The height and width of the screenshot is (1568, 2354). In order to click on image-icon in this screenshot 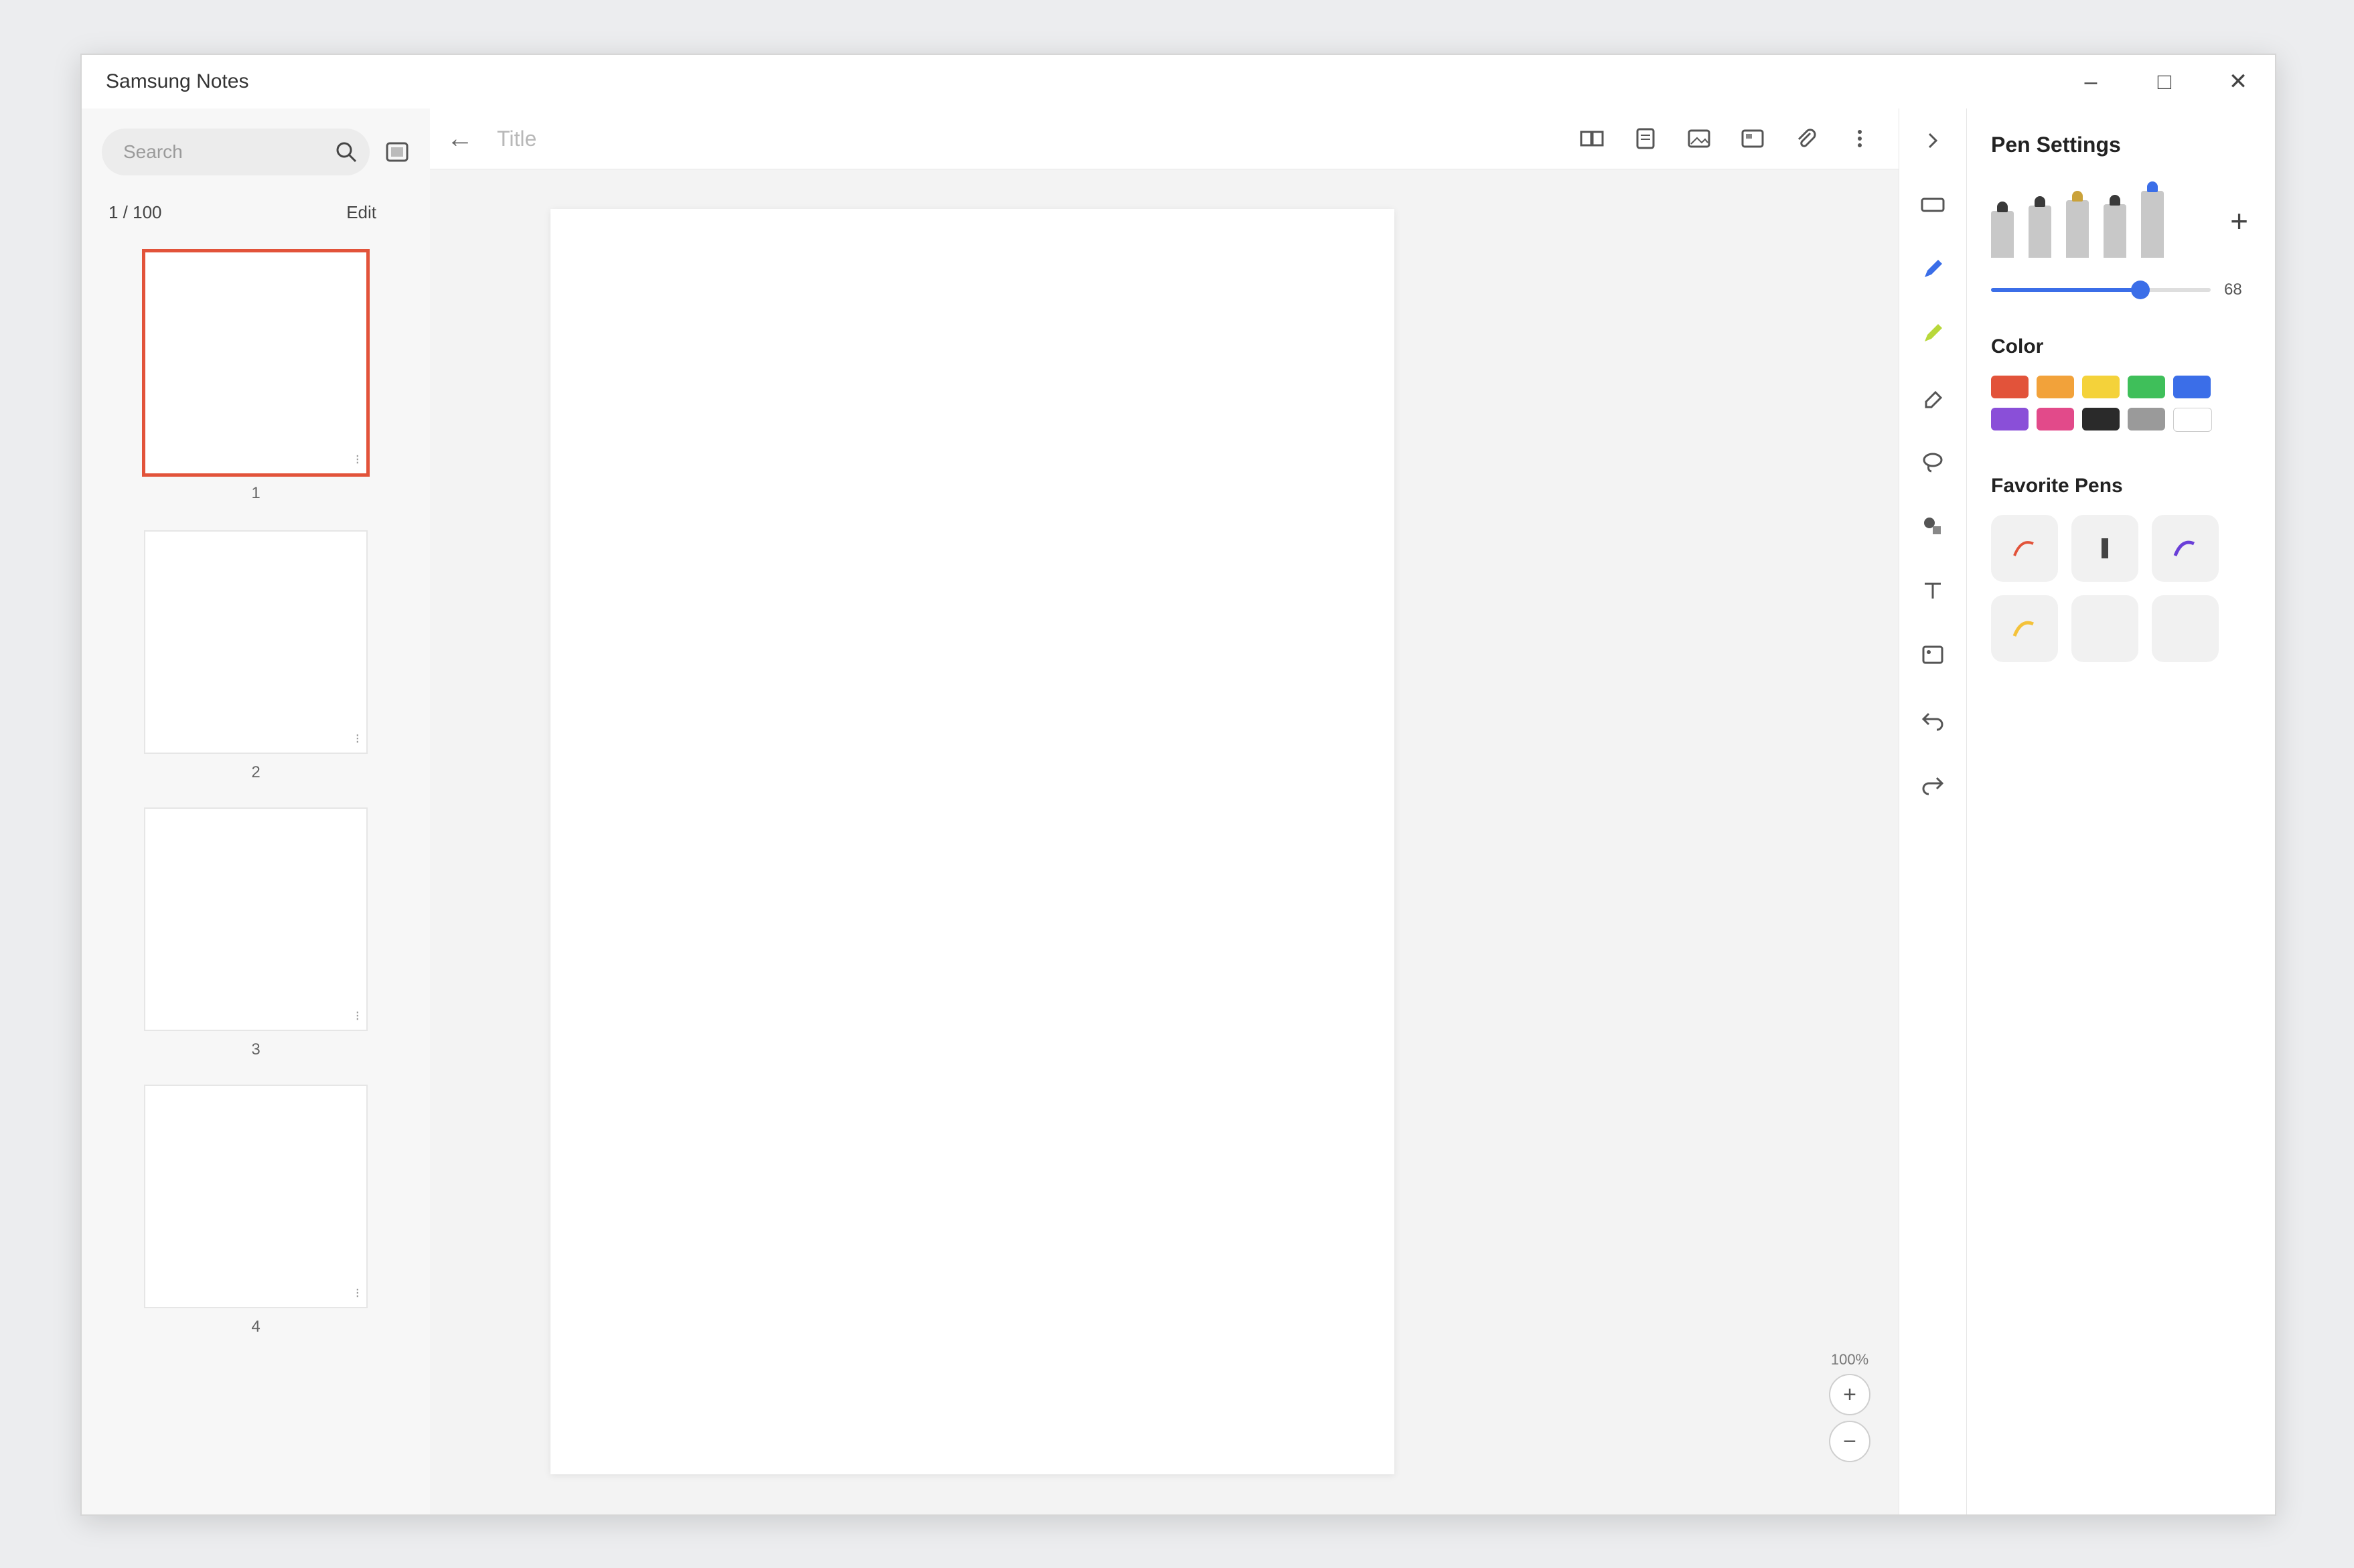, I will do `click(1932, 655)`.